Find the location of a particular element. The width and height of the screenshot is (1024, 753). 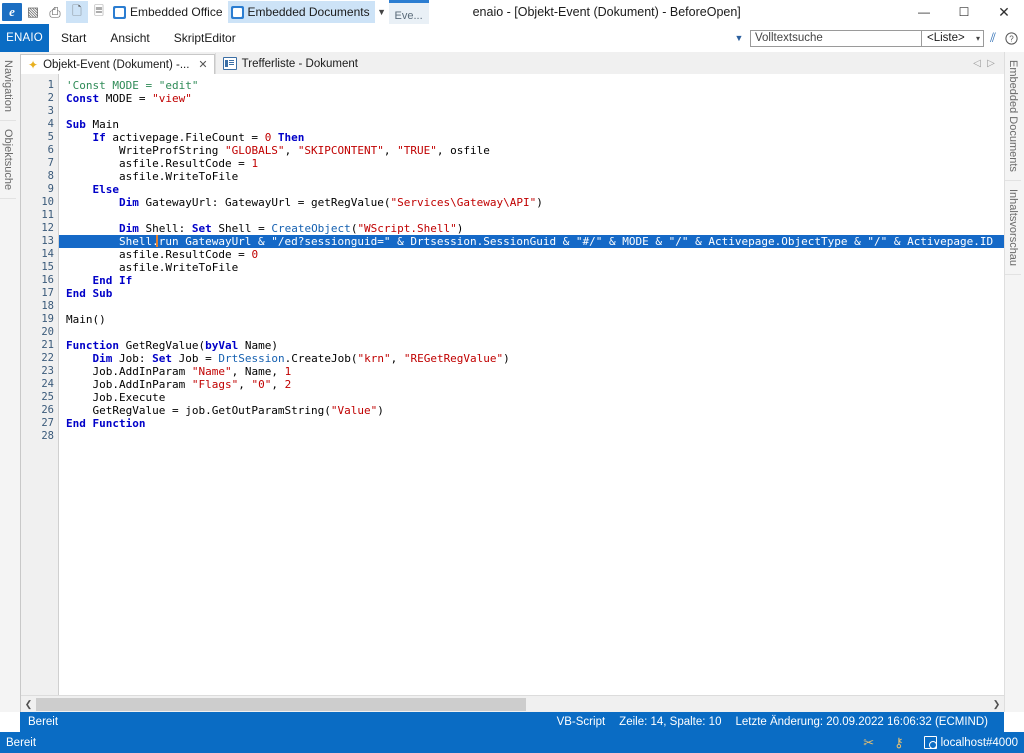

tab-trefferliste: Trefferliste - Dokument is located at coordinates (289, 63).